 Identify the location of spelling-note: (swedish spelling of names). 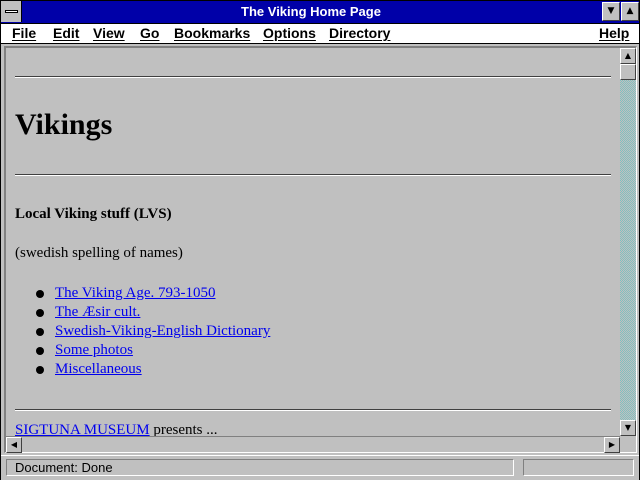
(99, 253).